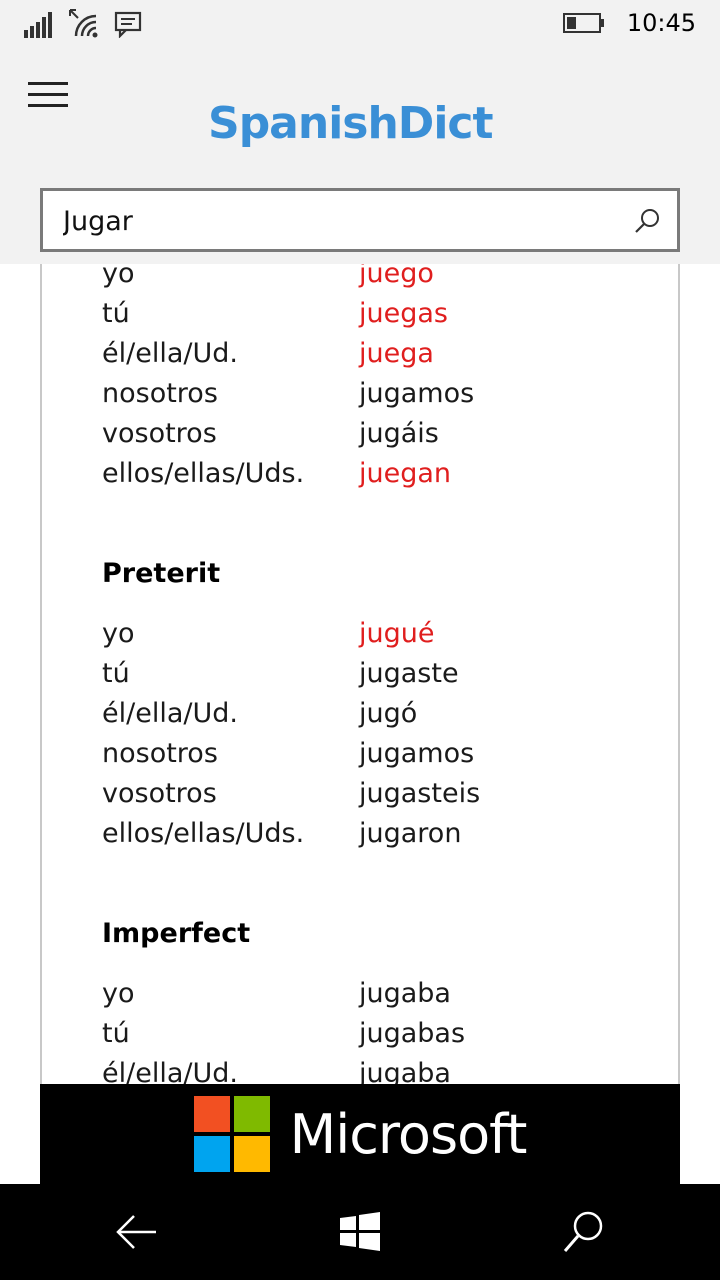 The image size is (720, 1280). Describe the element at coordinates (128, 24) in the screenshot. I see `message-icon` at that location.